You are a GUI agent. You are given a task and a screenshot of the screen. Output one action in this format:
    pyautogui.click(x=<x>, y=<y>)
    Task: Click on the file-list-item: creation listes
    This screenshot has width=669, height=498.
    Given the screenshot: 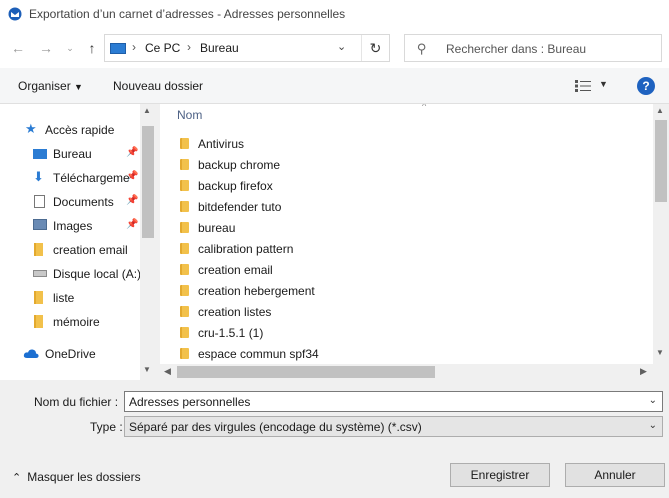 What is the action you would take?
    pyautogui.click(x=410, y=312)
    